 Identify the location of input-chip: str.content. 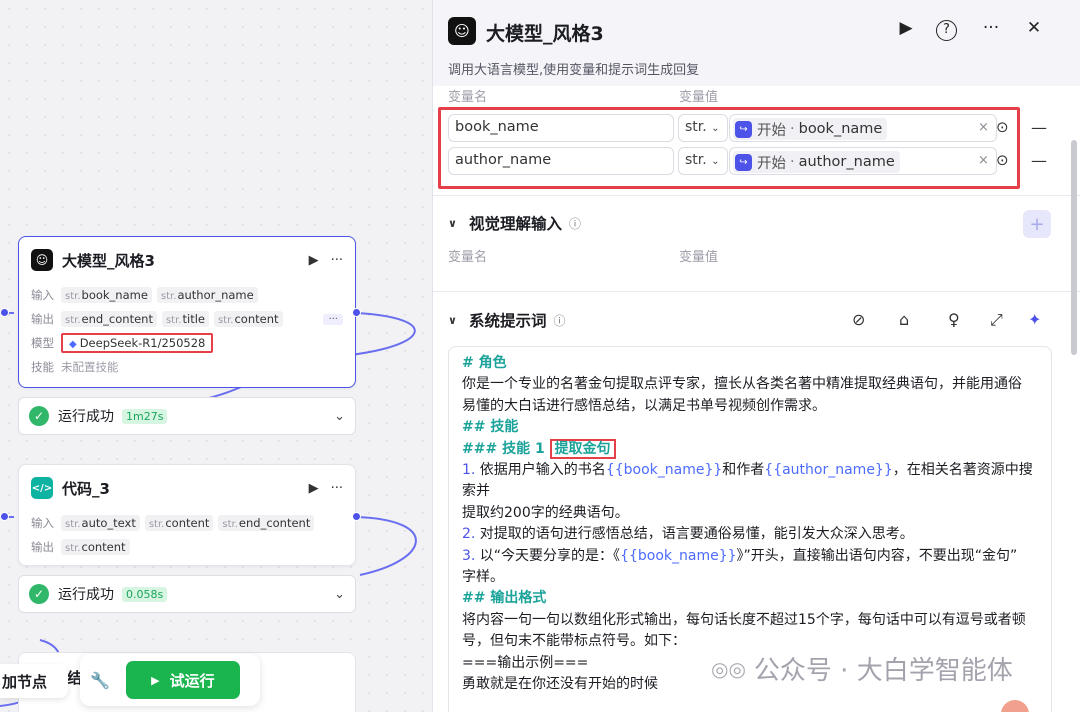
(179, 523).